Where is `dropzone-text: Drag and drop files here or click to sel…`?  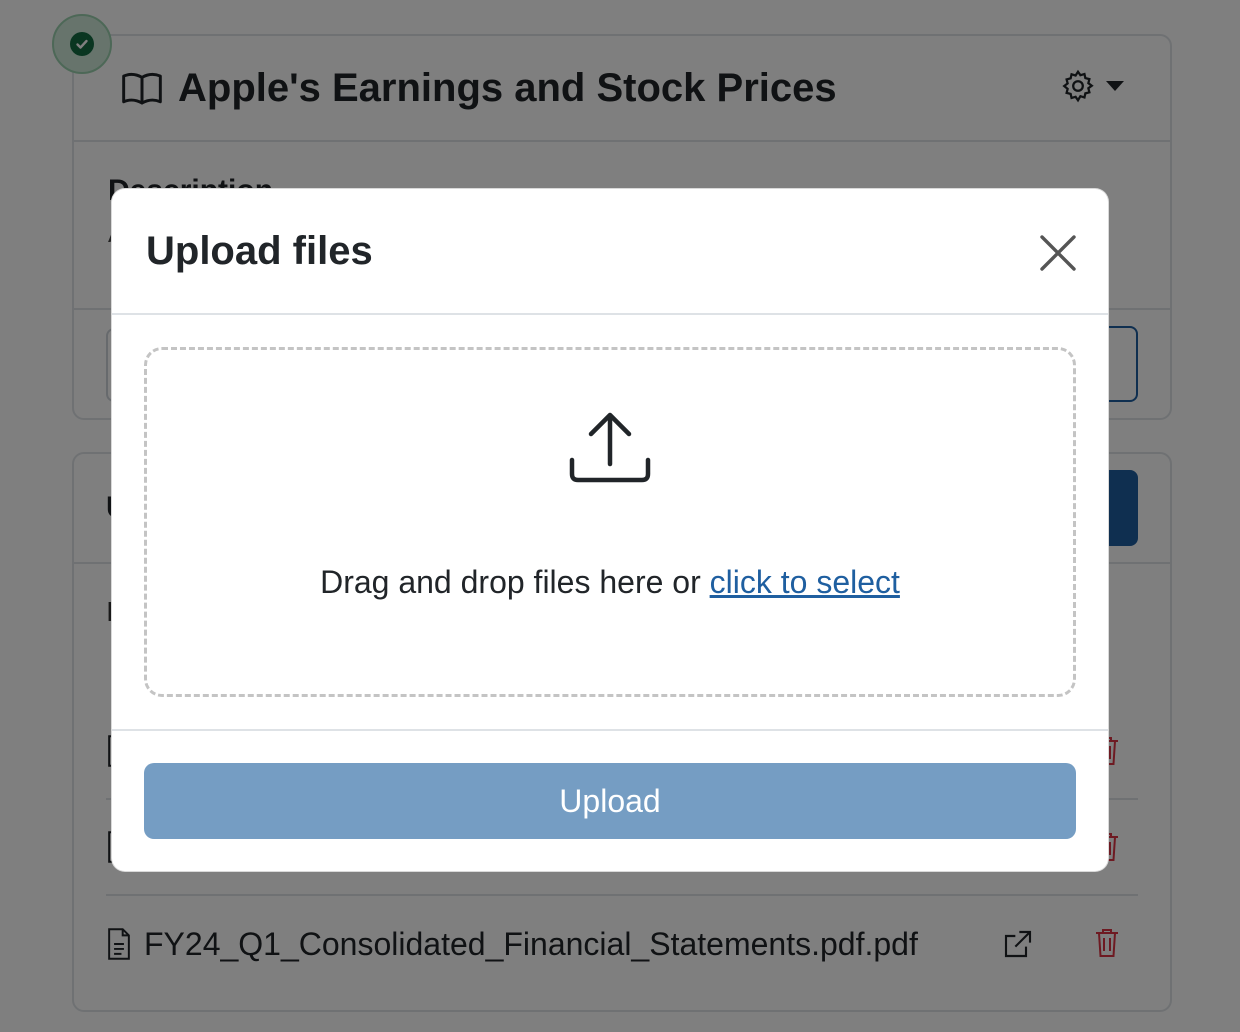 dropzone-text: Drag and drop files here or click to sel… is located at coordinates (610, 582).